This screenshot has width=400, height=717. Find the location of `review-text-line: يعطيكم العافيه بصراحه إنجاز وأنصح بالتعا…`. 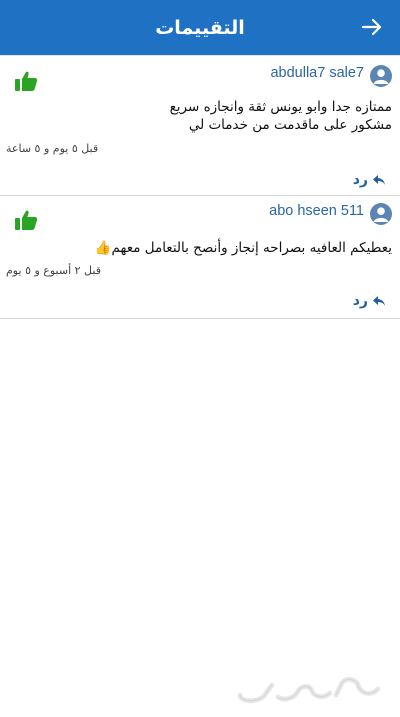

review-text-line: يعطيكم العافيه بصراحه إنجاز وأنصح بالتعا… is located at coordinates (243, 248).